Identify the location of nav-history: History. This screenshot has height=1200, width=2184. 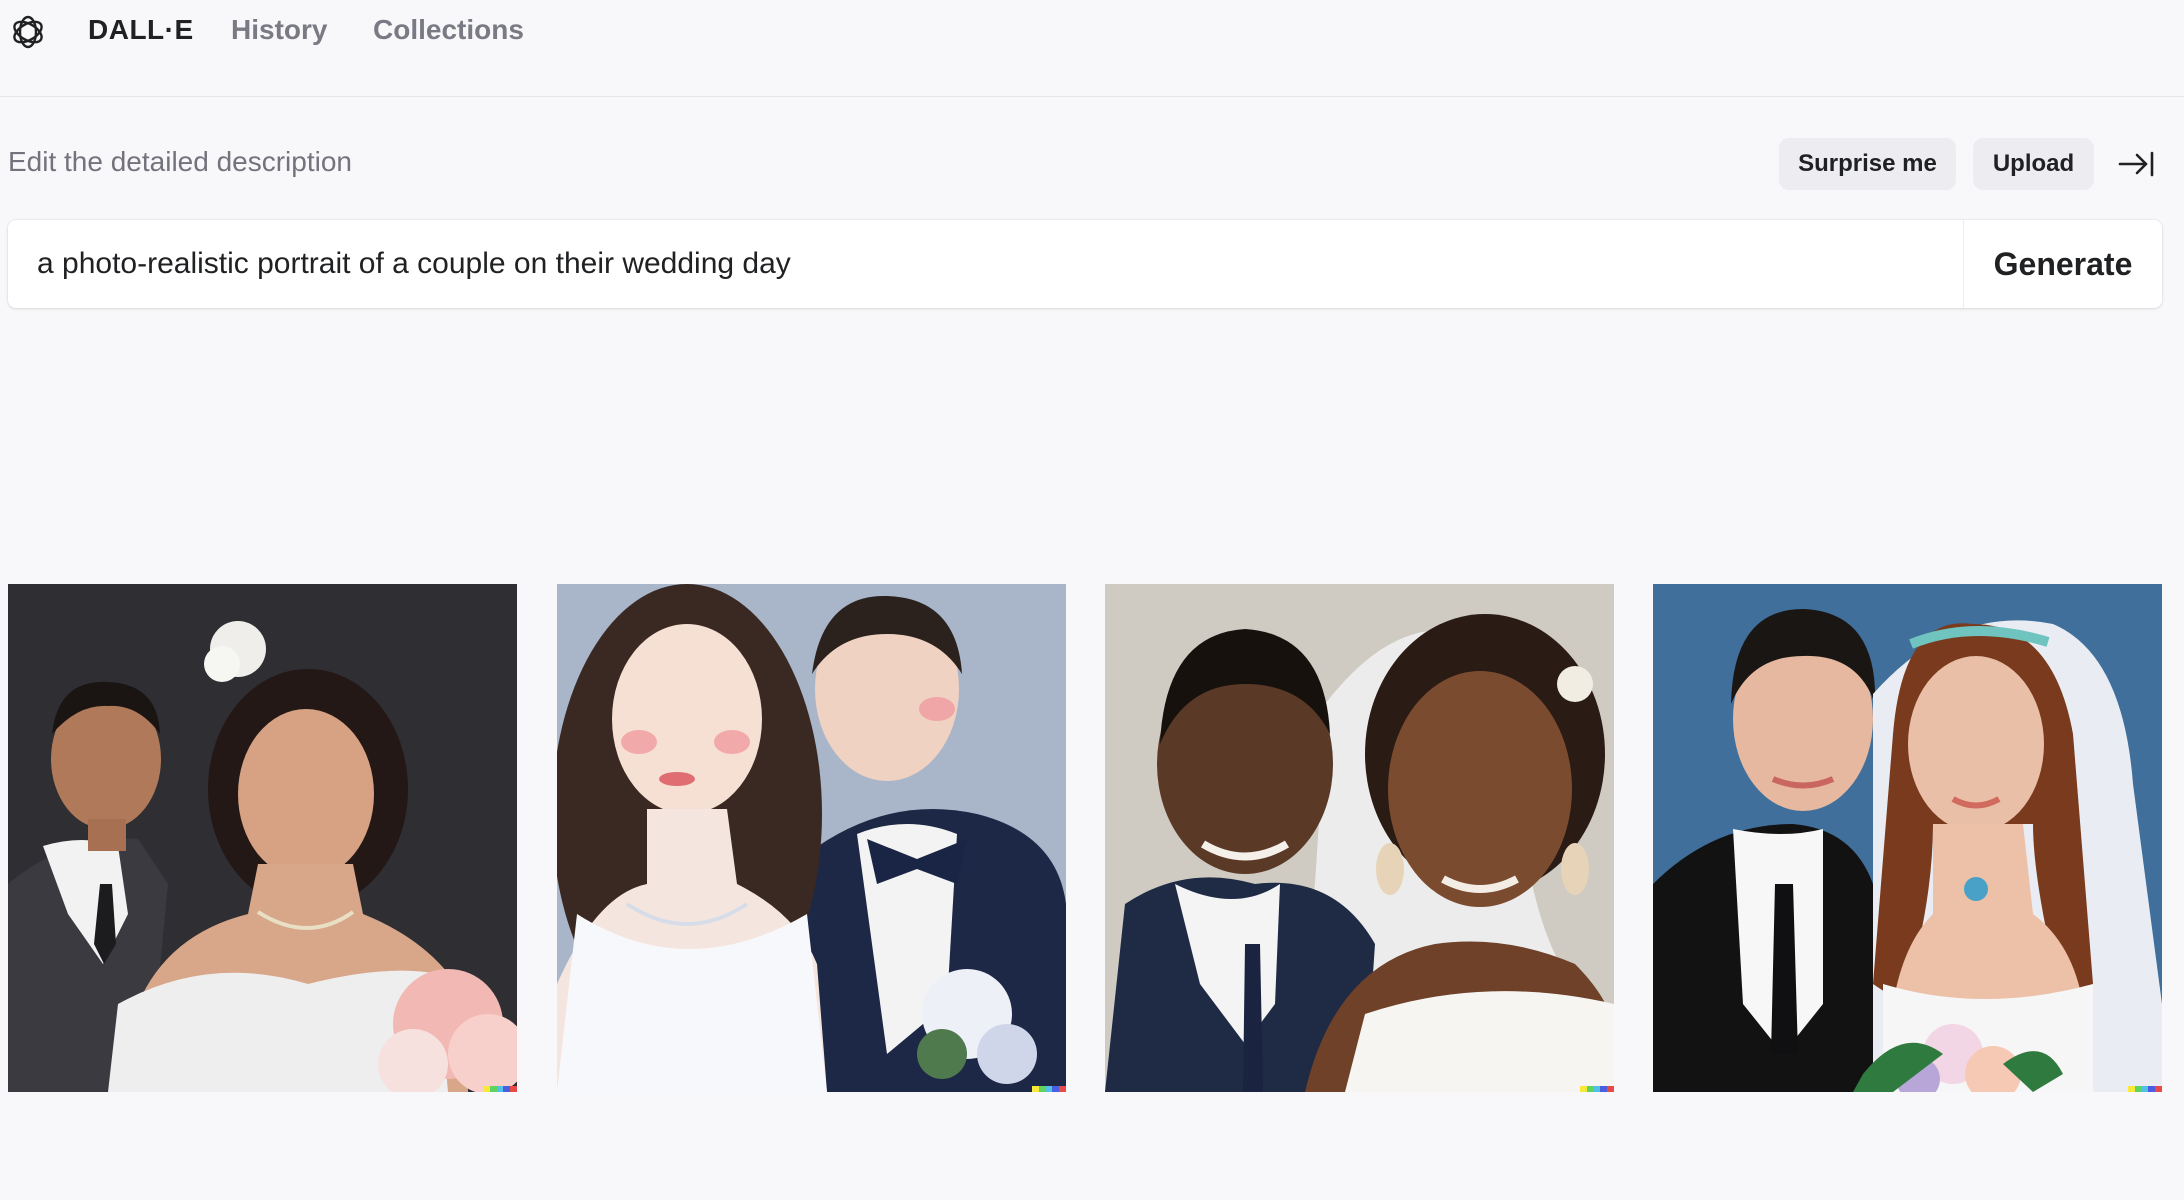
(279, 30).